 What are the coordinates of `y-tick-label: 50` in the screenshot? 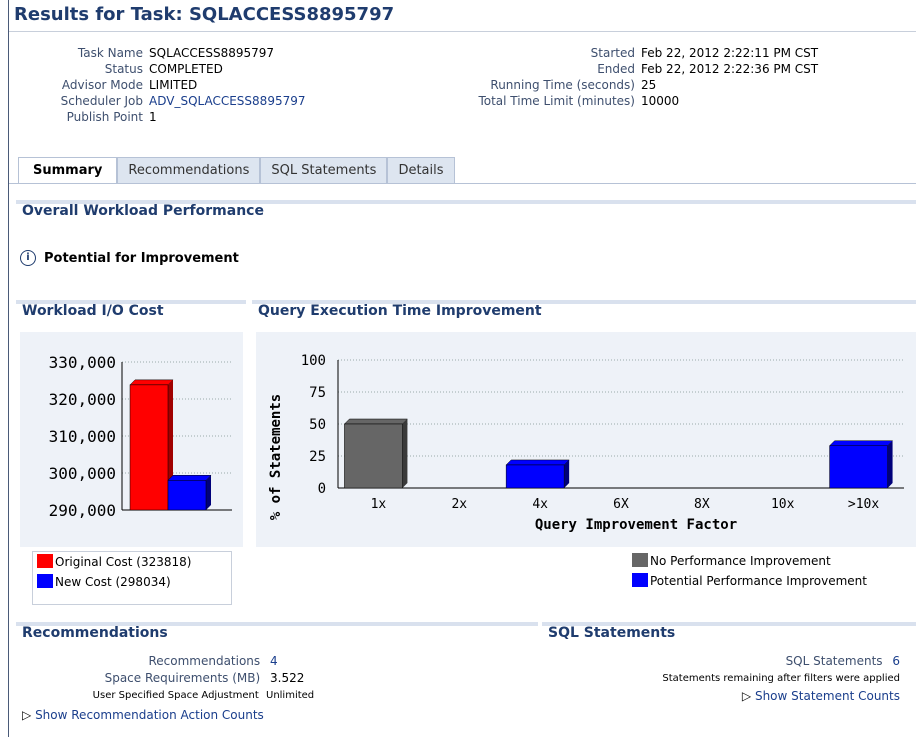 It's located at (317, 425).